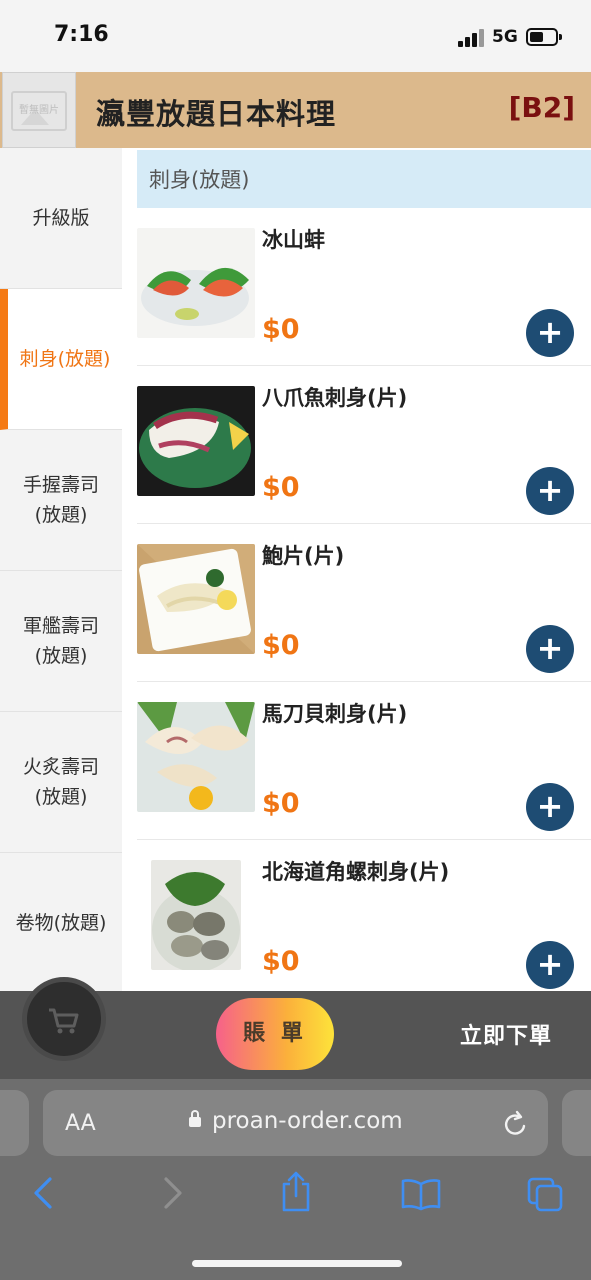 The height and width of the screenshot is (1280, 591). Describe the element at coordinates (44, 1193) in the screenshot. I see `back-icon` at that location.